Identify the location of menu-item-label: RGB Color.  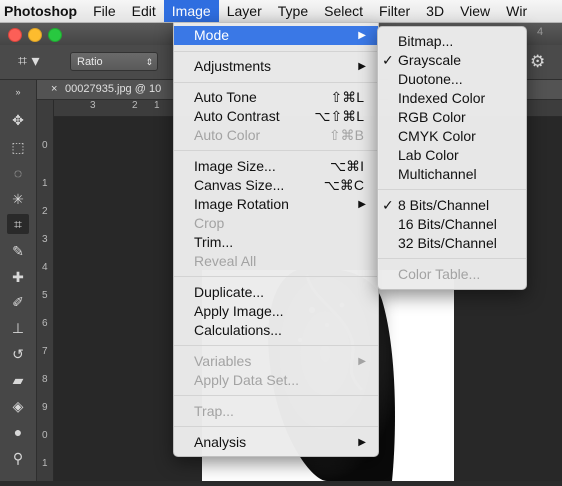
(432, 117).